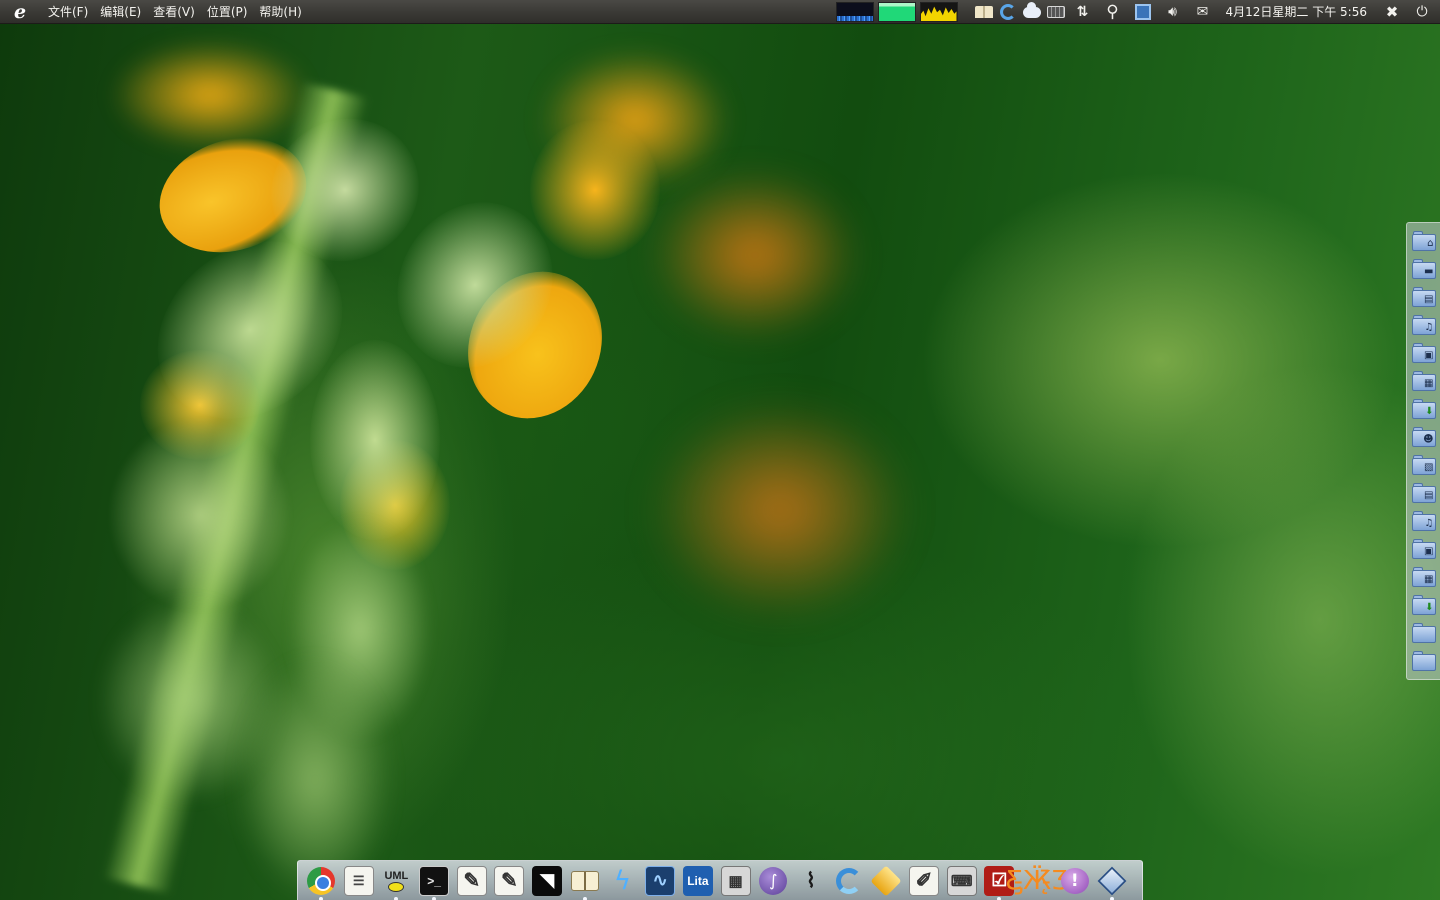 The height and width of the screenshot is (900, 1440). I want to click on system-tray: ⇅ ⚲ 🔊︎ ✉ 4月12日星期二 下午 5:56 ✖ ⏻, so click(1137, 12).